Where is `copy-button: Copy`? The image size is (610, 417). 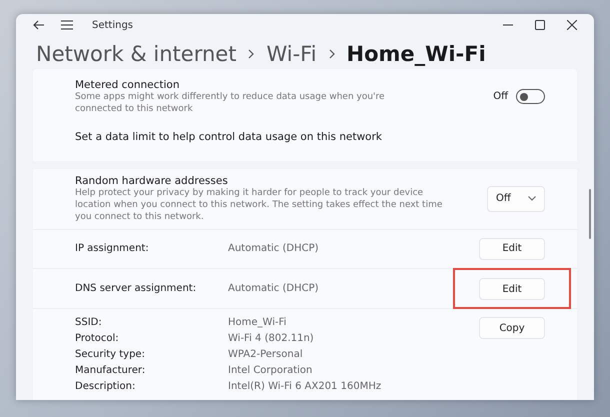 copy-button: Copy is located at coordinates (512, 328).